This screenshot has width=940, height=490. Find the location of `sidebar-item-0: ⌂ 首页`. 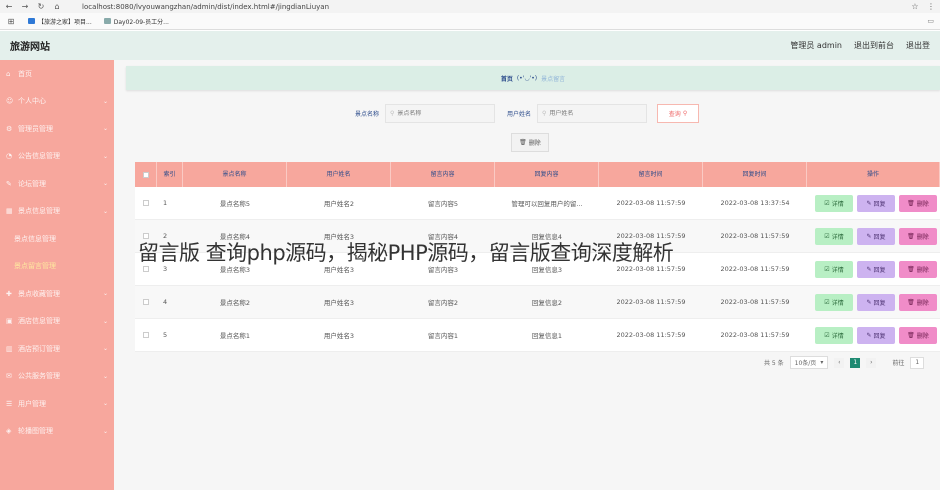

sidebar-item-0: ⌂ 首页 is located at coordinates (57, 74).